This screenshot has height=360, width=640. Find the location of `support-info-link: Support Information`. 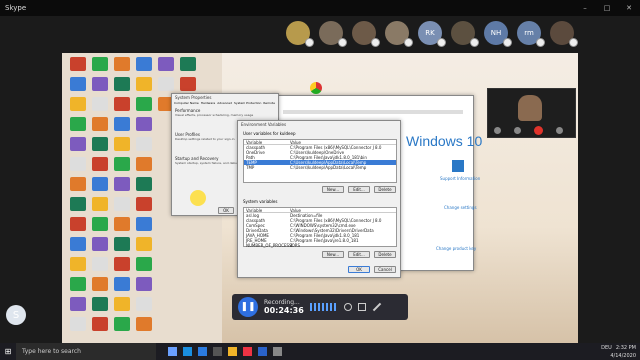

support-info-link: Support Information is located at coordinates (460, 178).